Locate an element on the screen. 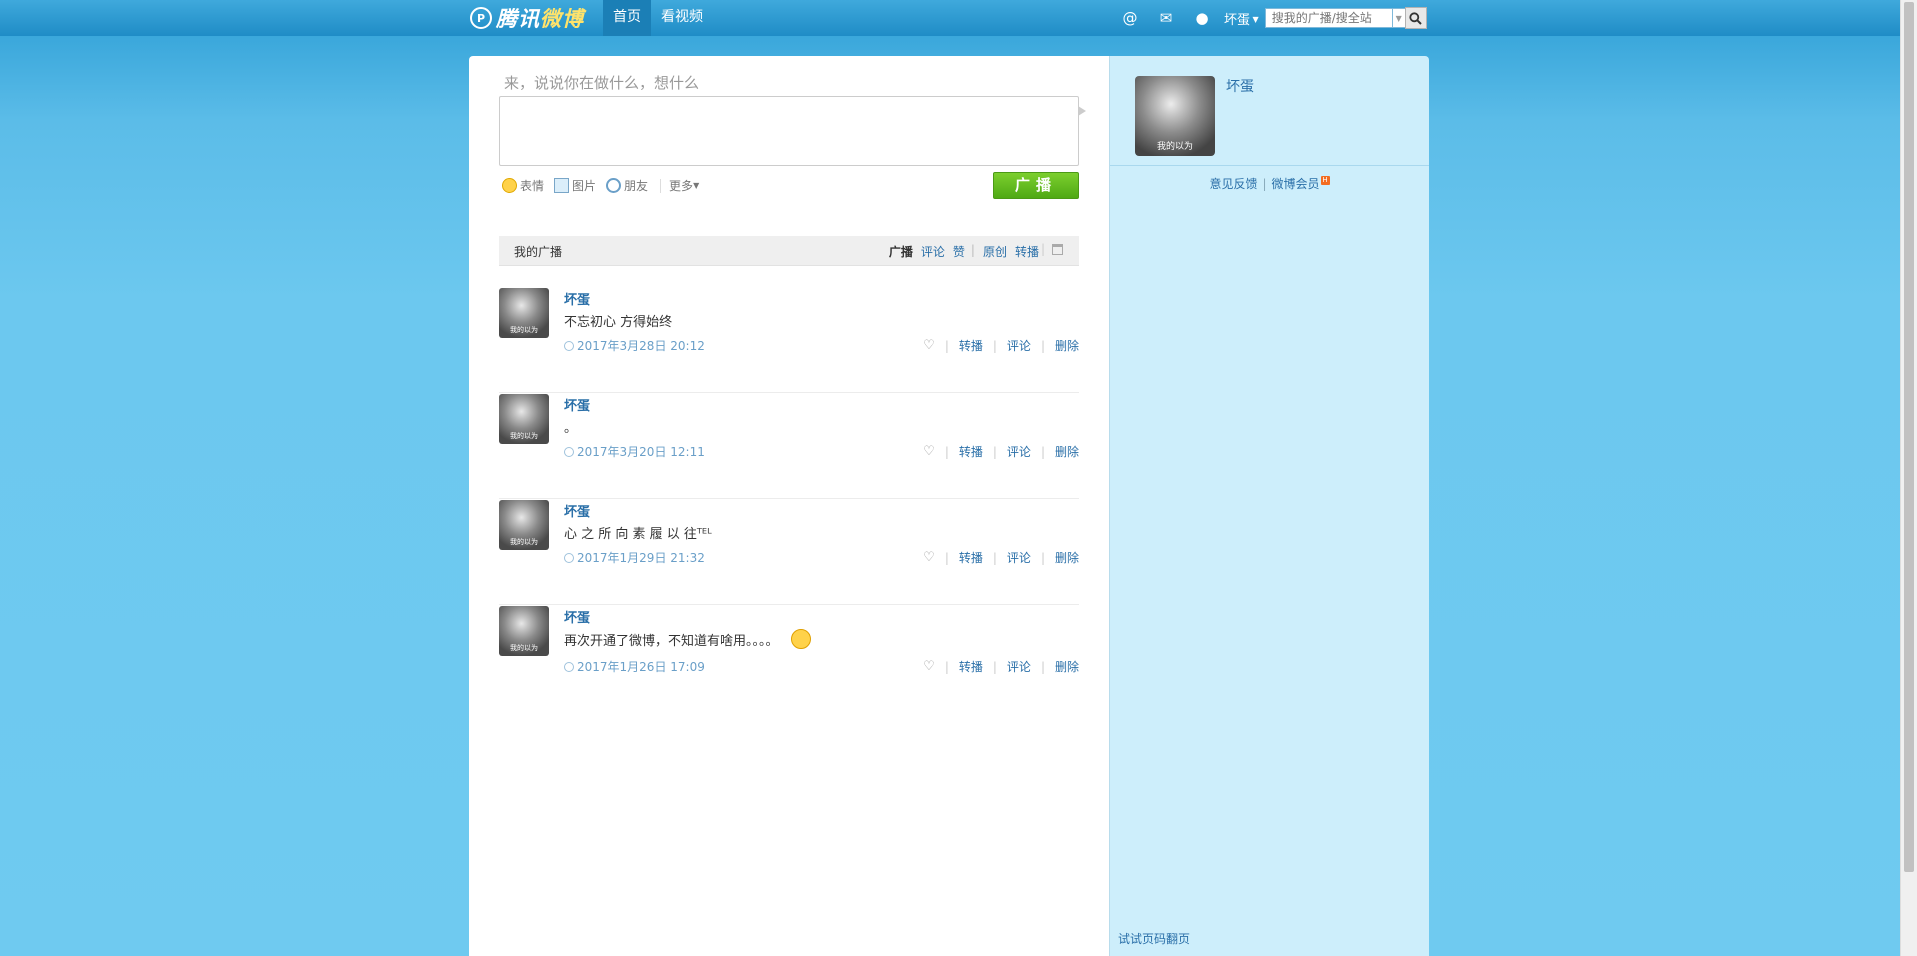  feed-header: 我的广播 广播 评论 赞 | 原创 转播 | is located at coordinates (789, 251).